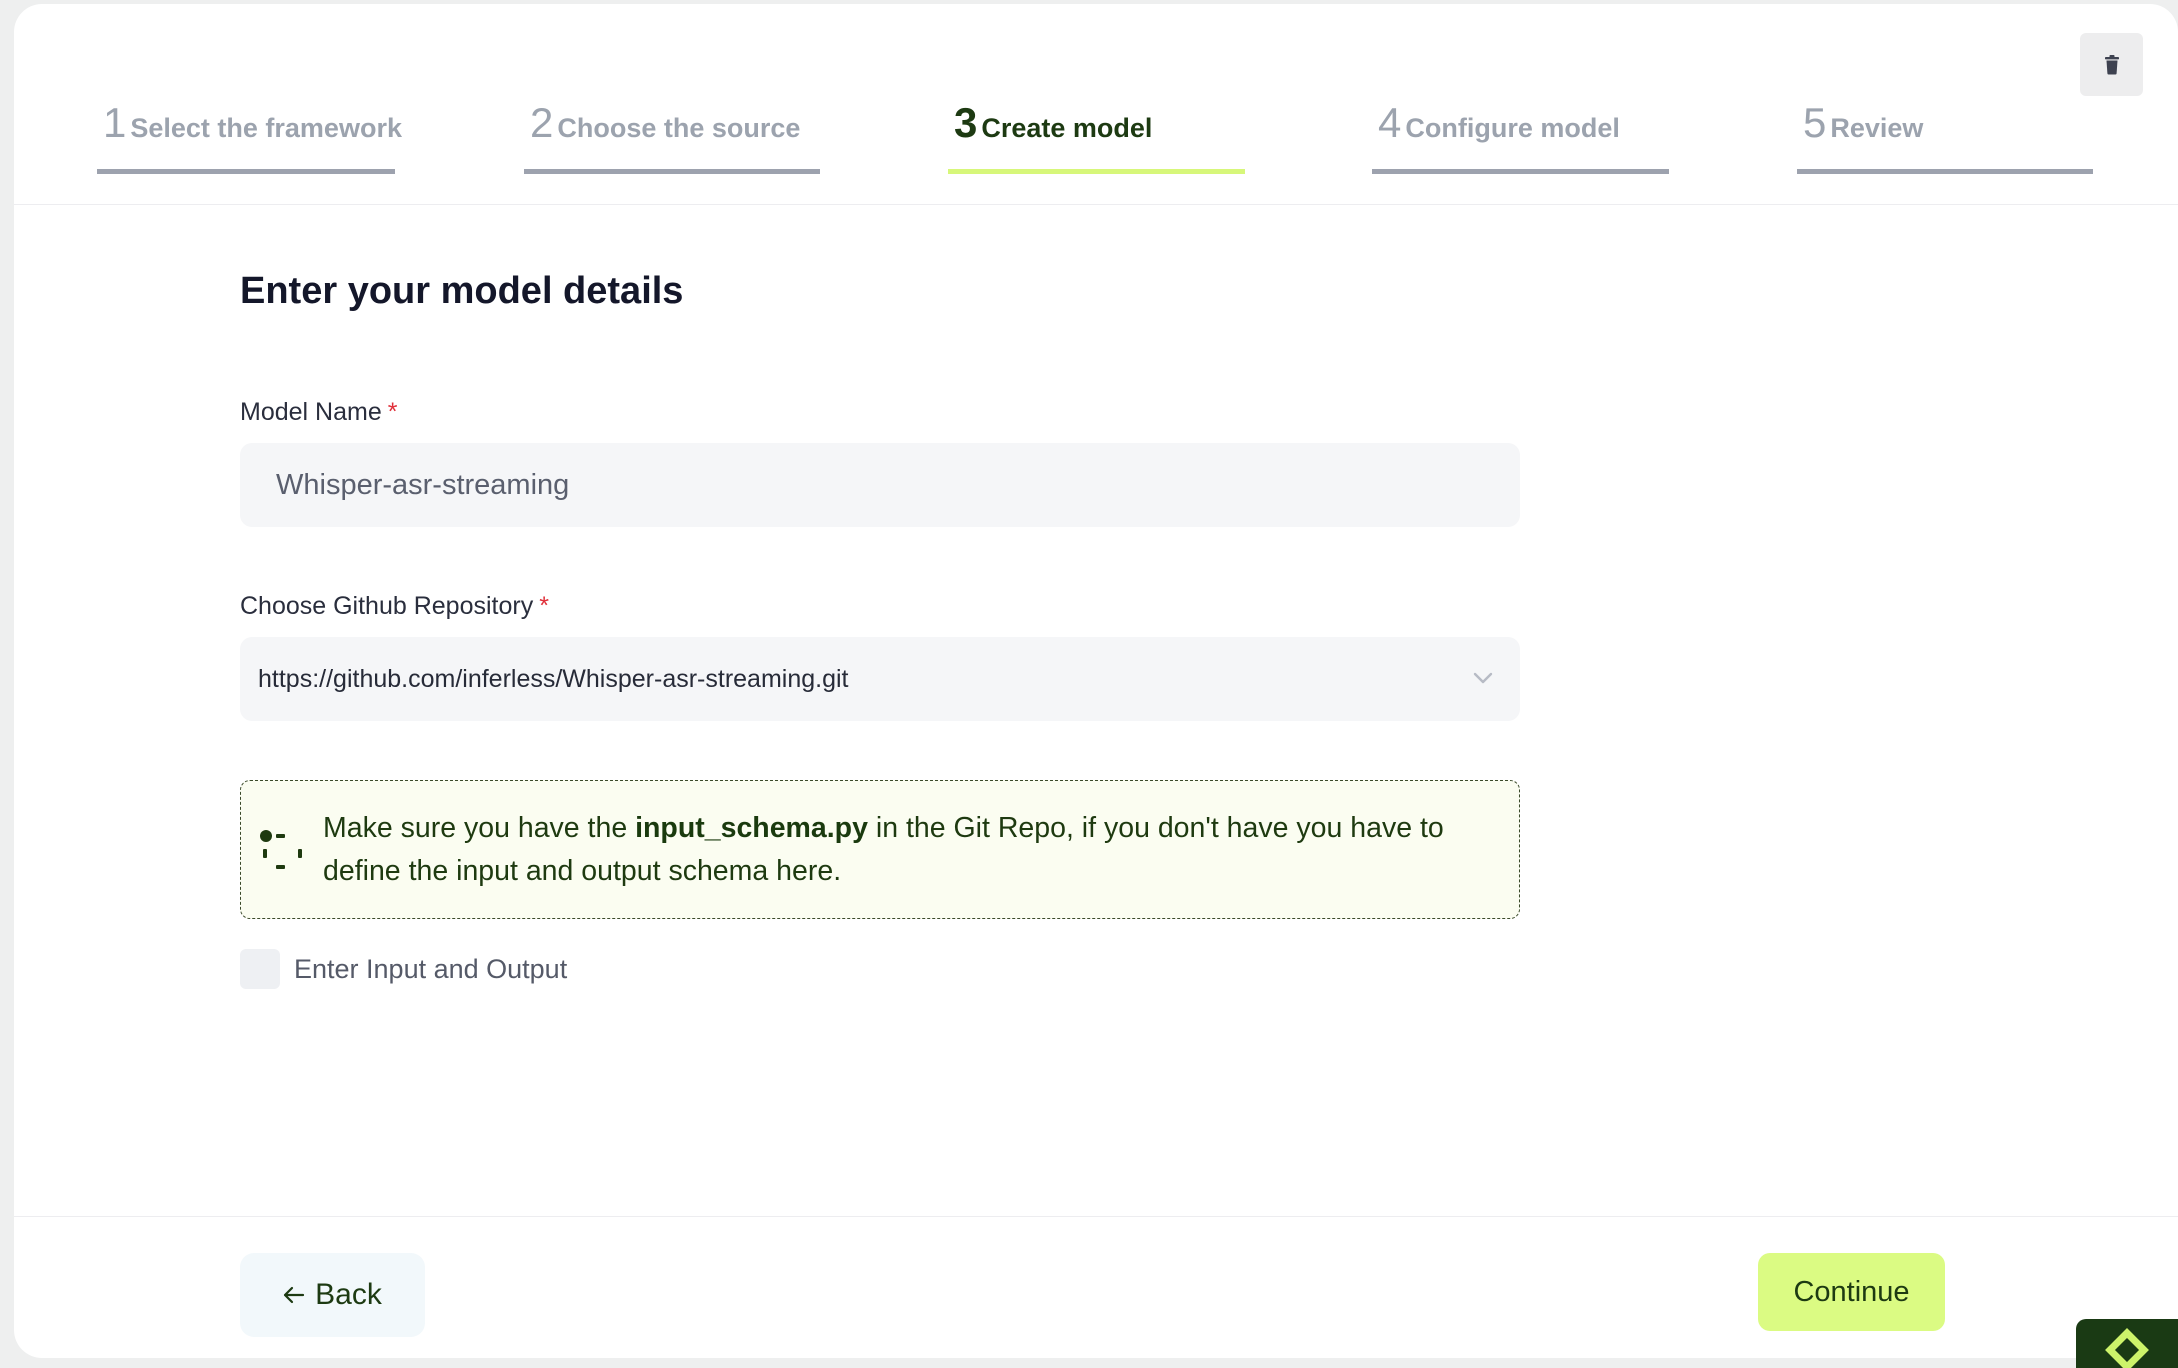 The height and width of the screenshot is (1368, 2178). I want to click on notice-highlight: input_schema.py, so click(751, 828).